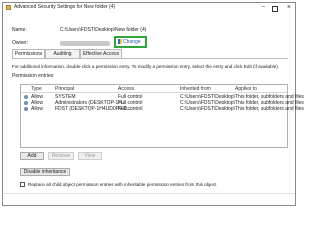 The image size is (320, 240). What do you see at coordinates (149, 193) in the screenshot?
I see `footer-divider` at bounding box center [149, 193].